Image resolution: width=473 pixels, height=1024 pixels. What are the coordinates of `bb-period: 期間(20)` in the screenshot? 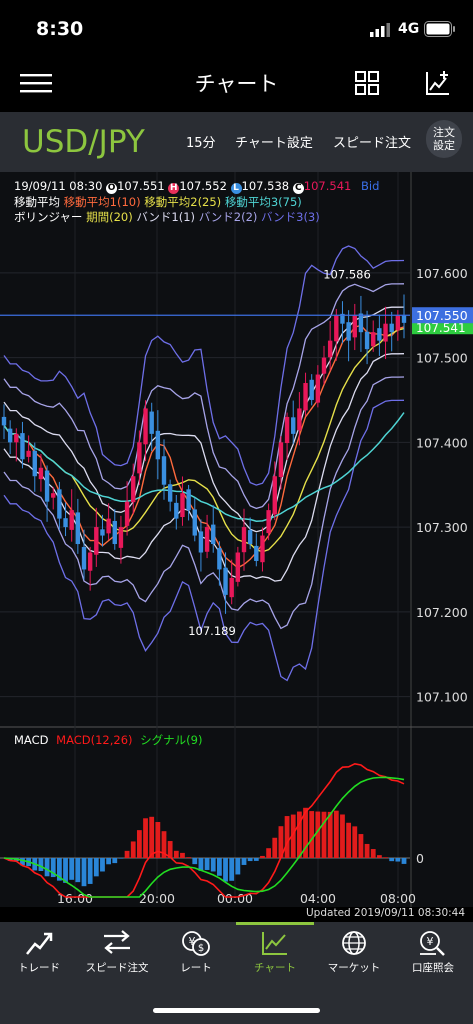 It's located at (109, 217).